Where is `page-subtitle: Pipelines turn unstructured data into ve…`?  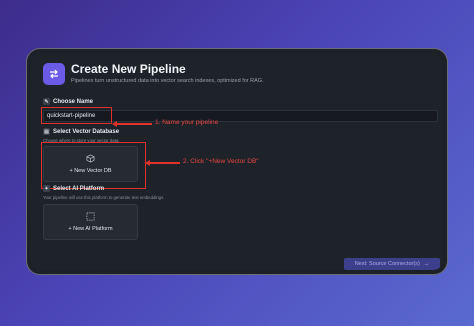
page-subtitle: Pipelines turn unstructured data into ve… is located at coordinates (167, 81).